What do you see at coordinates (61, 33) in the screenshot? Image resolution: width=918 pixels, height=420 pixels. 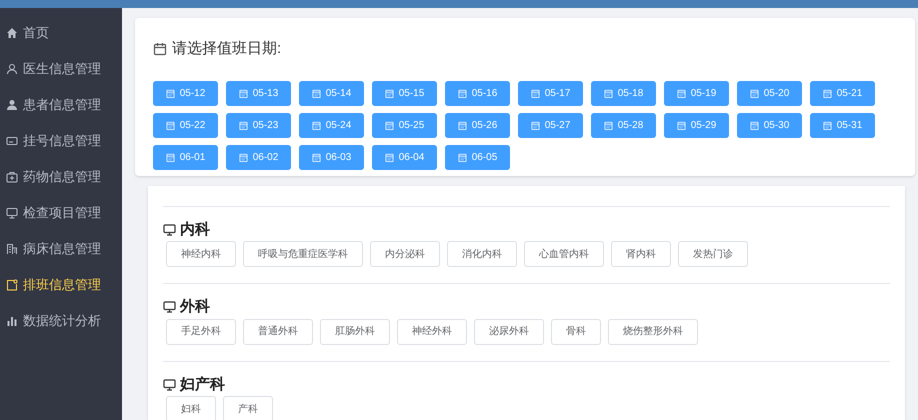 I see `sidebar-item: 首页` at bounding box center [61, 33].